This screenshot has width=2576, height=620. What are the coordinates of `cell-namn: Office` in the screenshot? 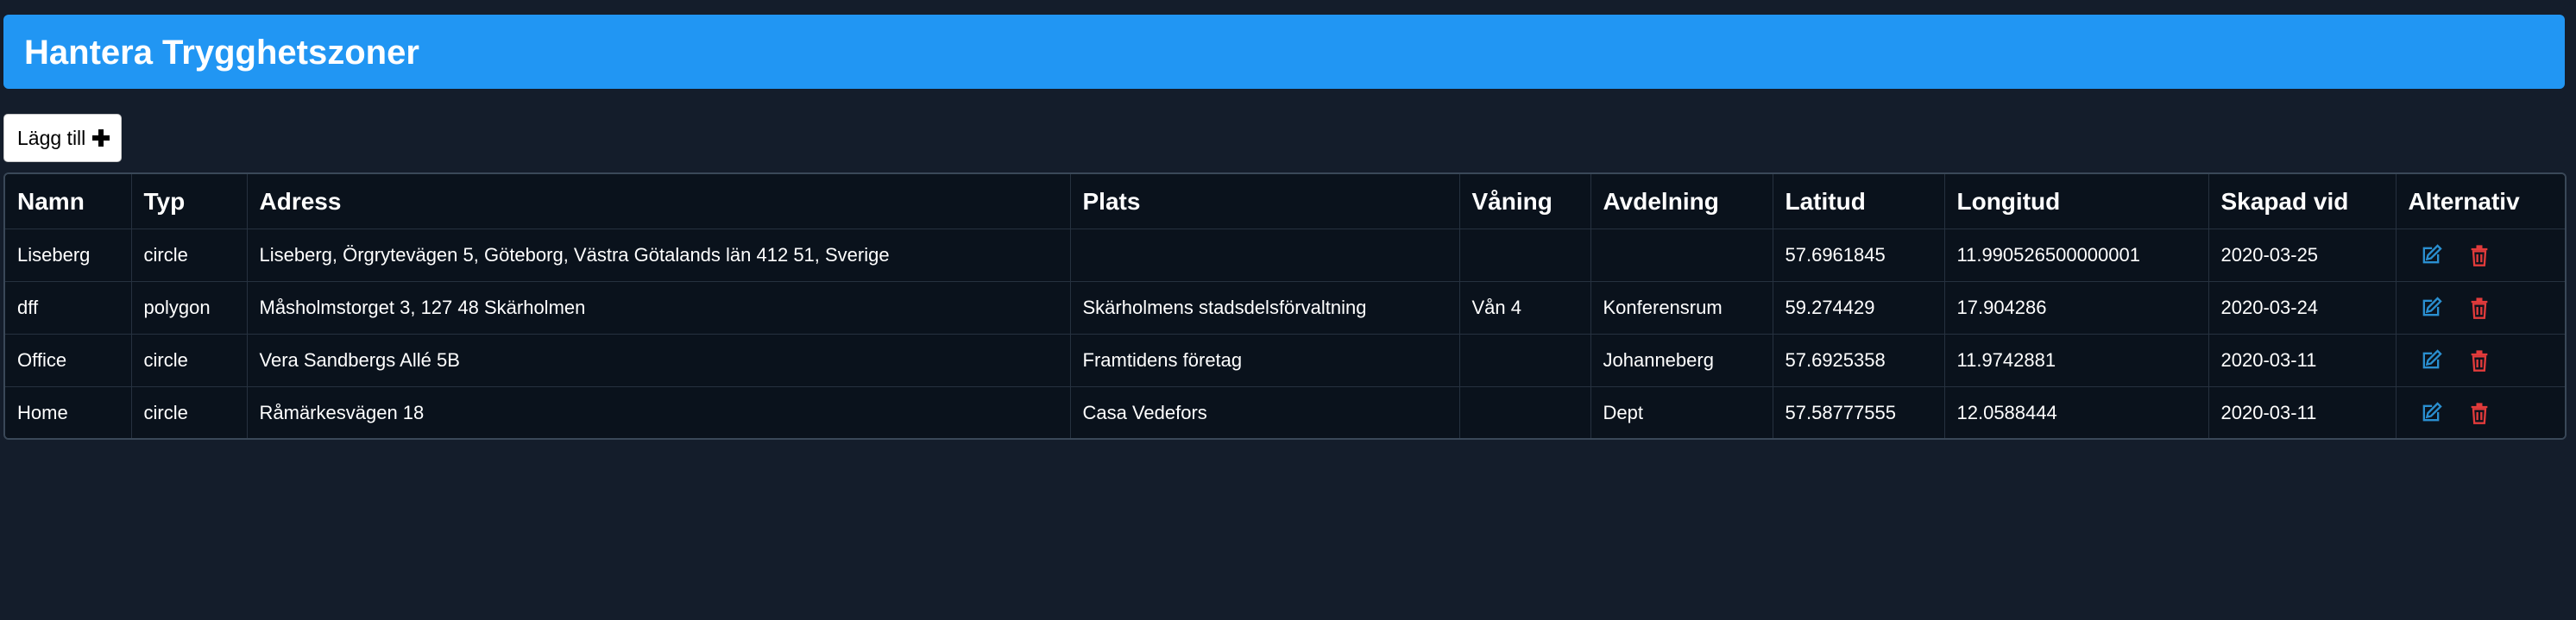 It's located at (68, 360).